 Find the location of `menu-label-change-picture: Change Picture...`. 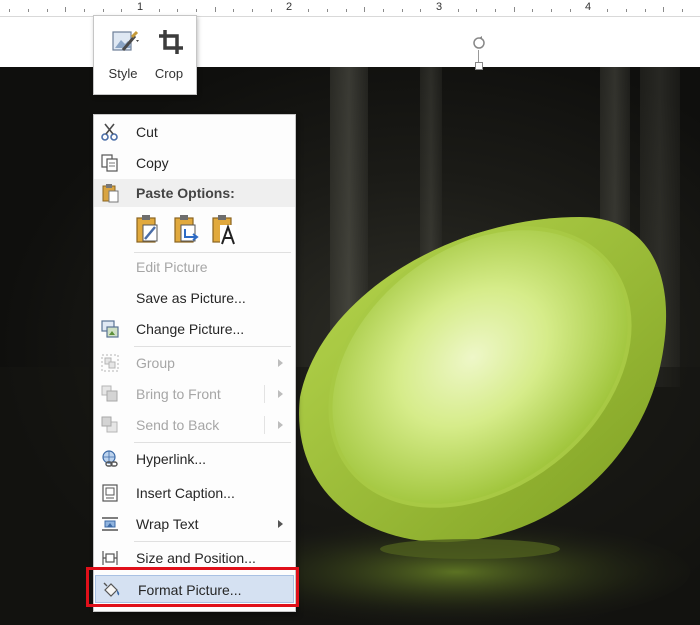

menu-label-change-picture: Change Picture... is located at coordinates (190, 329).